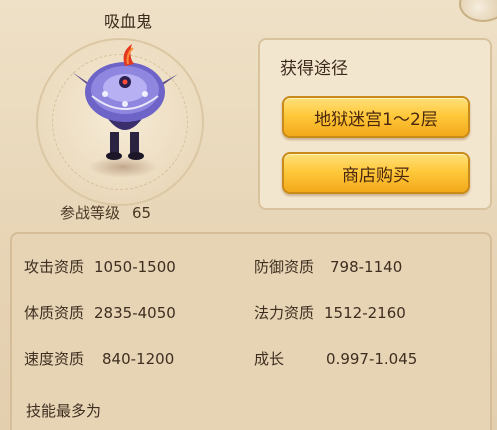  What do you see at coordinates (54, 313) in the screenshot?
I see `stat-label: 体质资质` at bounding box center [54, 313].